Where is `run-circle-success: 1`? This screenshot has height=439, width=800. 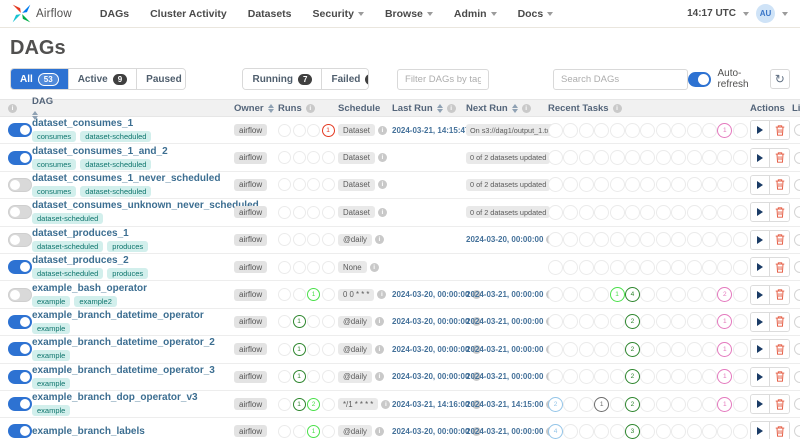
run-circle-success: 1 is located at coordinates (299, 322).